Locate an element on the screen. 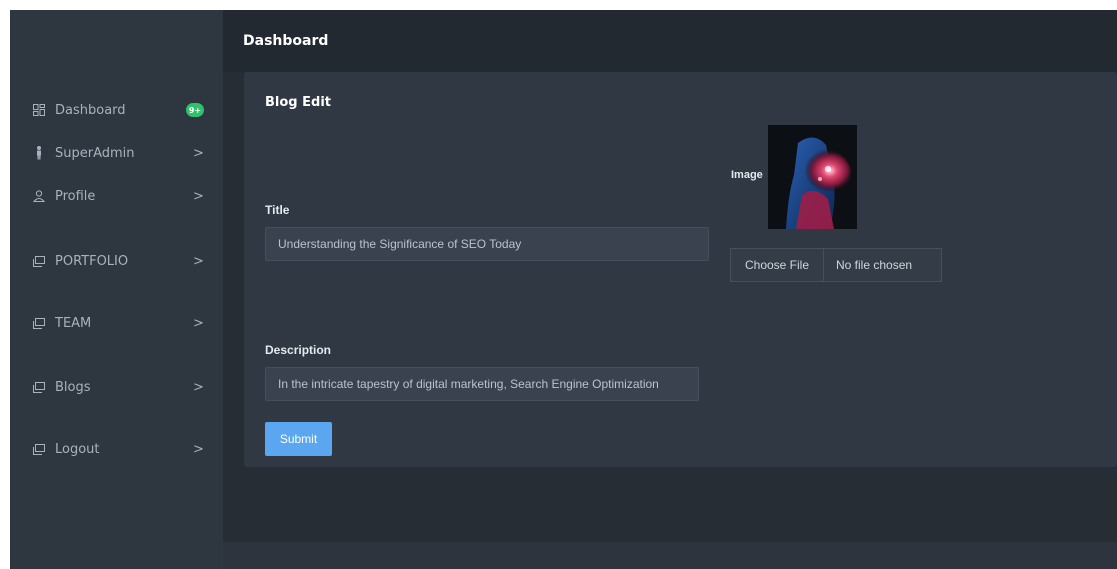  sidebar-item-label: Blogs is located at coordinates (73, 387).